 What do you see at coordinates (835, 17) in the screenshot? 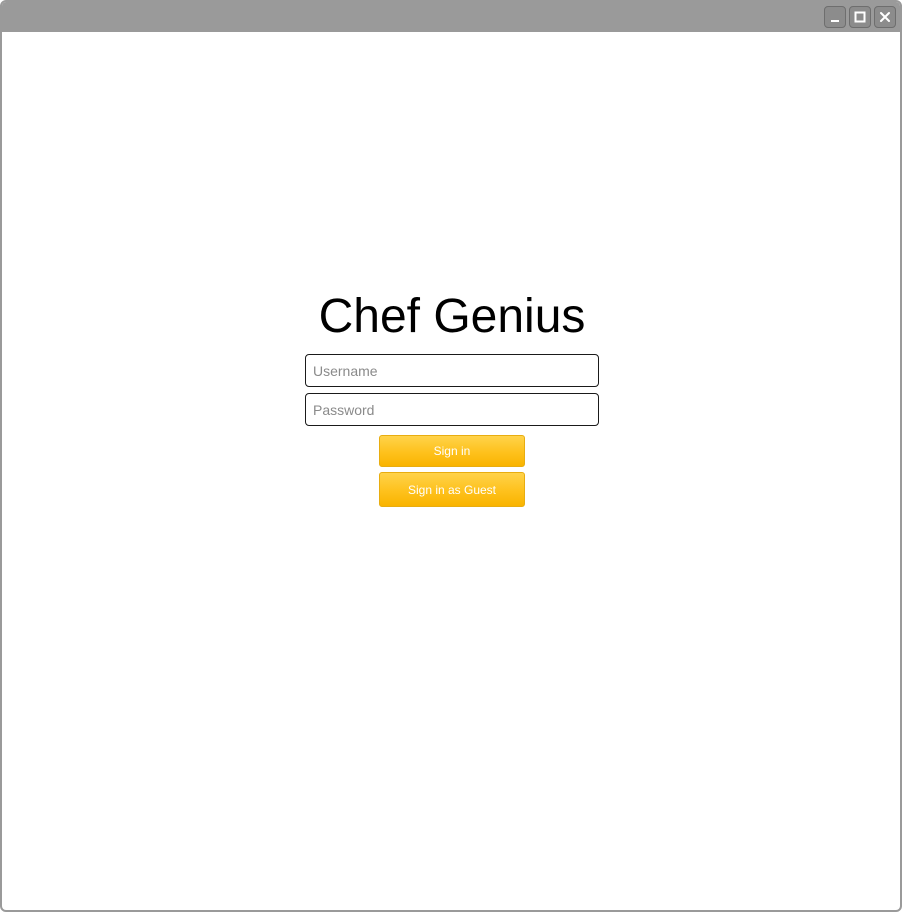
I see `minimize-button` at bounding box center [835, 17].